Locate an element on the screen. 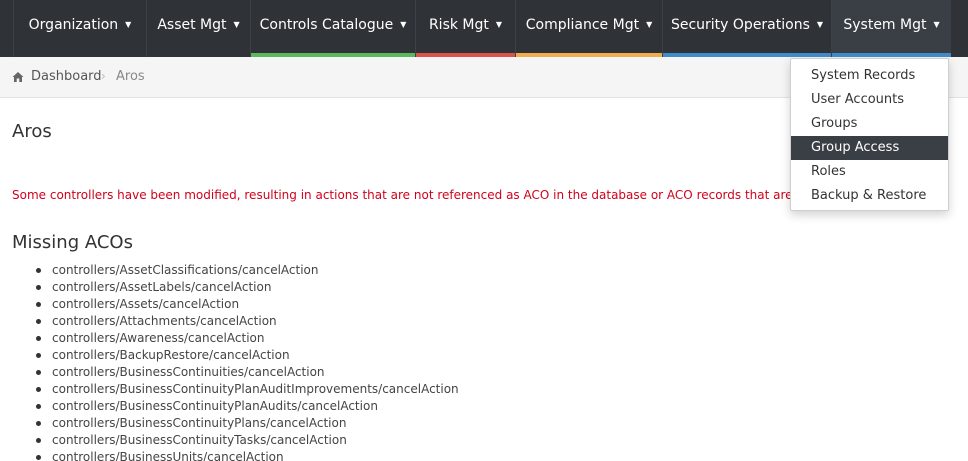 The width and height of the screenshot is (968, 461). menu-item-backup-restore: Backup & Restore is located at coordinates (869, 196).